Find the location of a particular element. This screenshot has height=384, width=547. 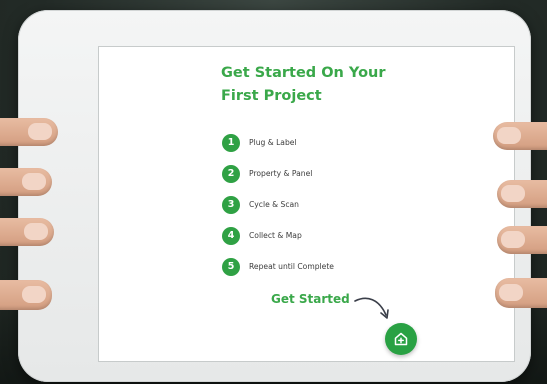

step-item-4: 4 Collect & Map is located at coordinates (332, 235).